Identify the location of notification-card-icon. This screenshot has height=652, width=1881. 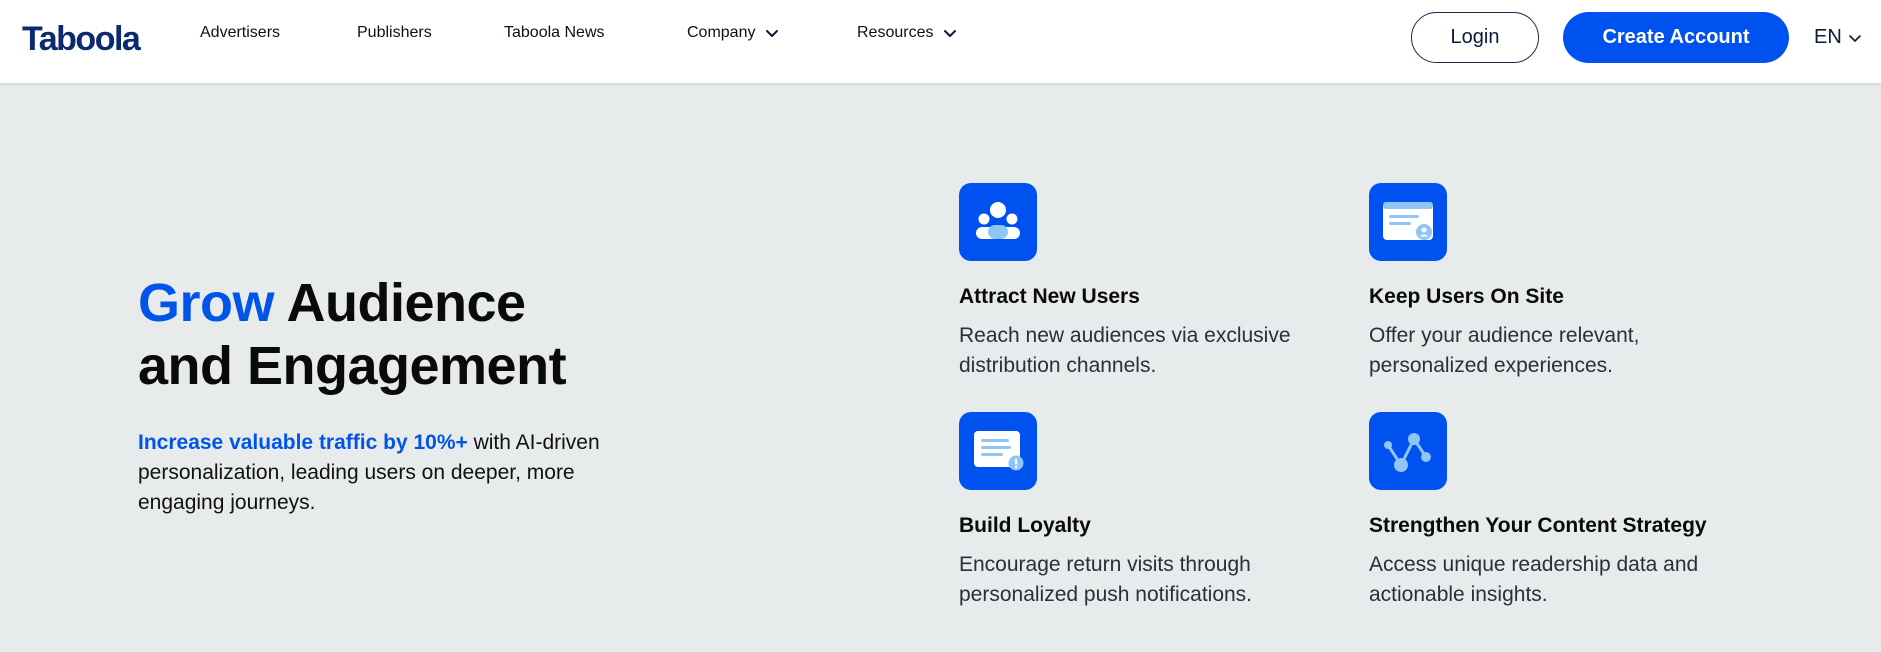
(998, 451).